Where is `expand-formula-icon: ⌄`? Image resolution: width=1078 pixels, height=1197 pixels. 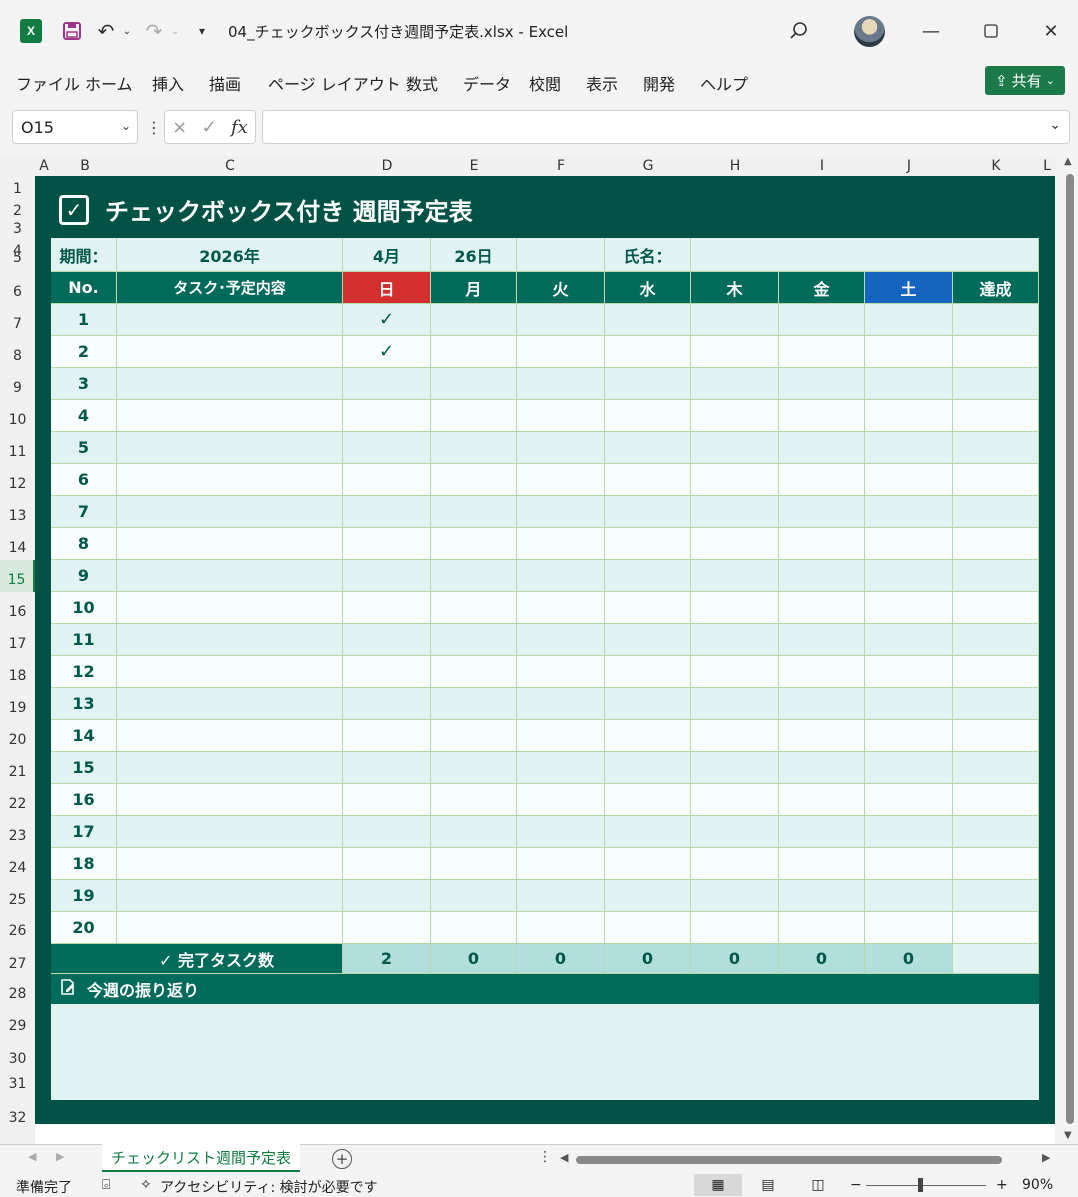 expand-formula-icon: ⌄ is located at coordinates (1055, 125).